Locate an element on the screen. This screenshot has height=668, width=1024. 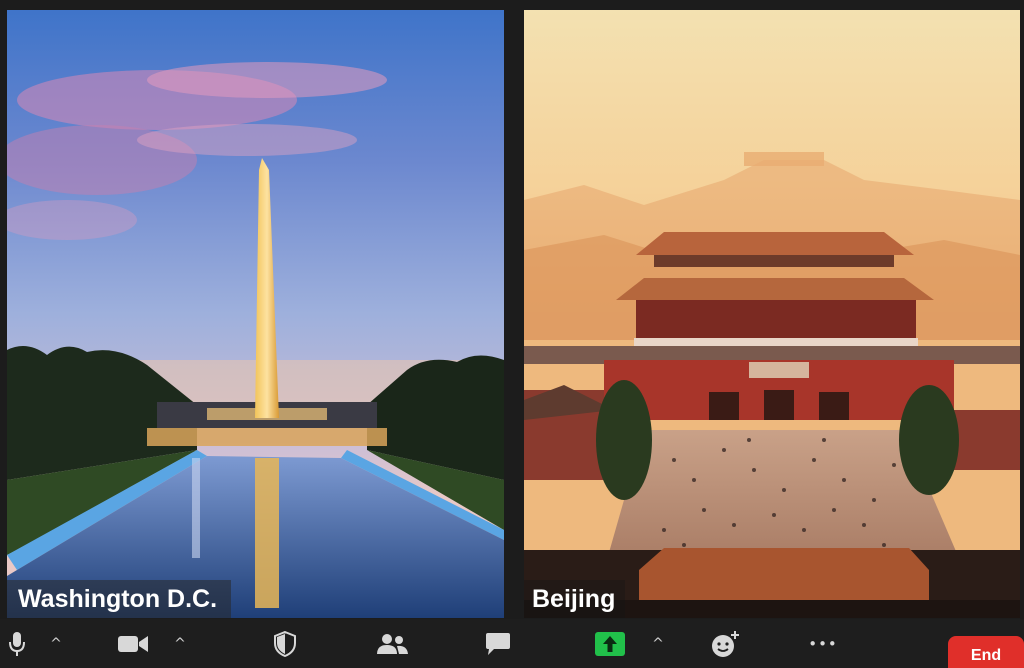
participants-button is located at coordinates (392, 643).